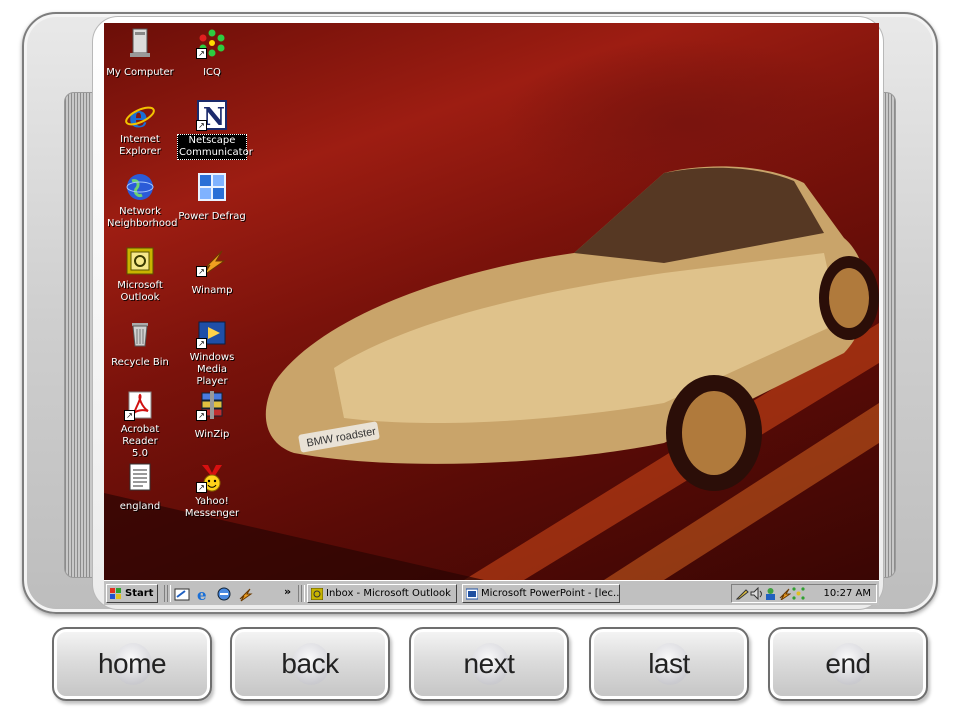 Image resolution: width=960 pixels, height=720 pixels. What do you see at coordinates (140, 441) in the screenshot?
I see `desktop-icon-label: Acrobat Reader 5.0` at bounding box center [140, 441].